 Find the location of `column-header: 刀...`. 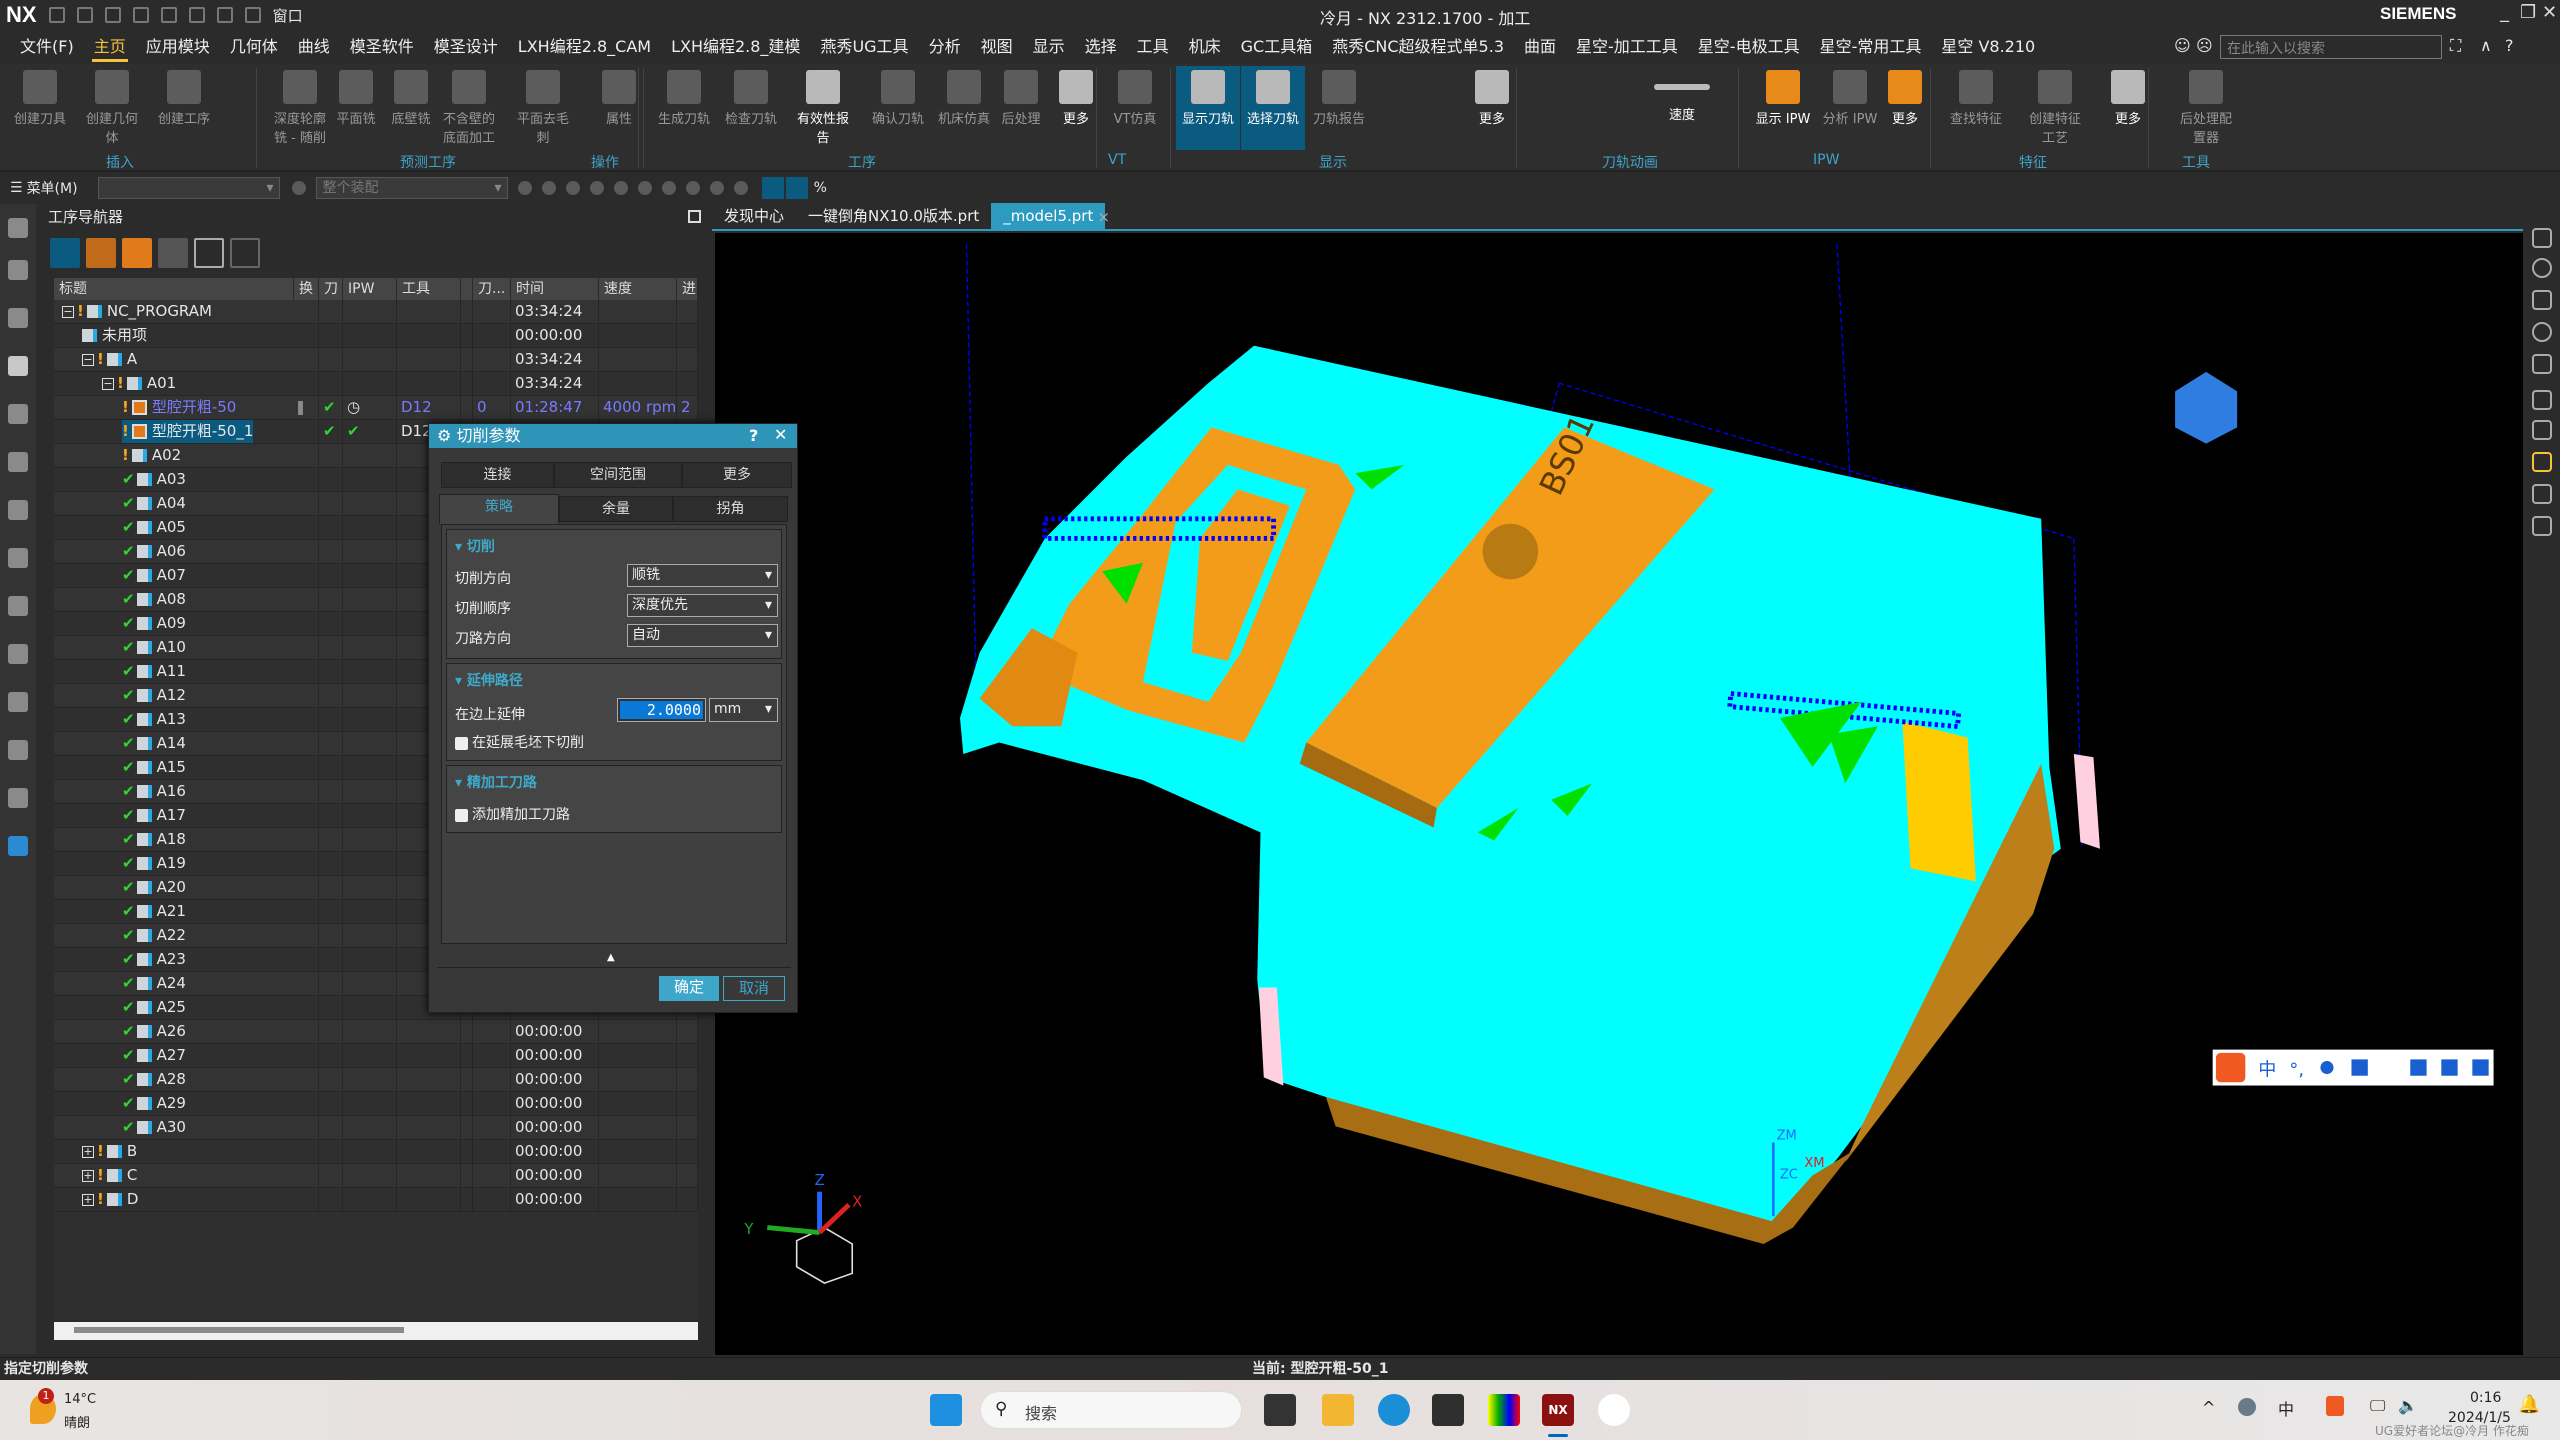

column-header: 刀... is located at coordinates (492, 289).